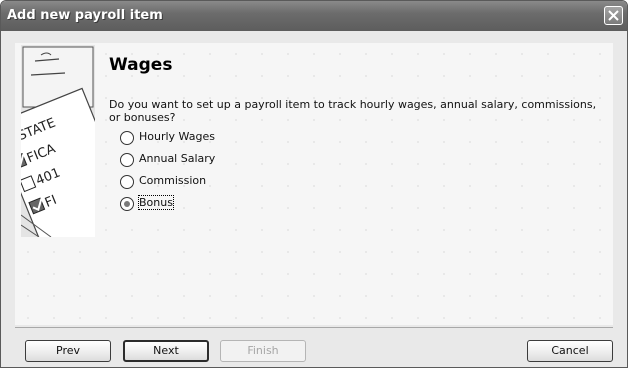  I want to click on option-label: Bonus, so click(156, 202).